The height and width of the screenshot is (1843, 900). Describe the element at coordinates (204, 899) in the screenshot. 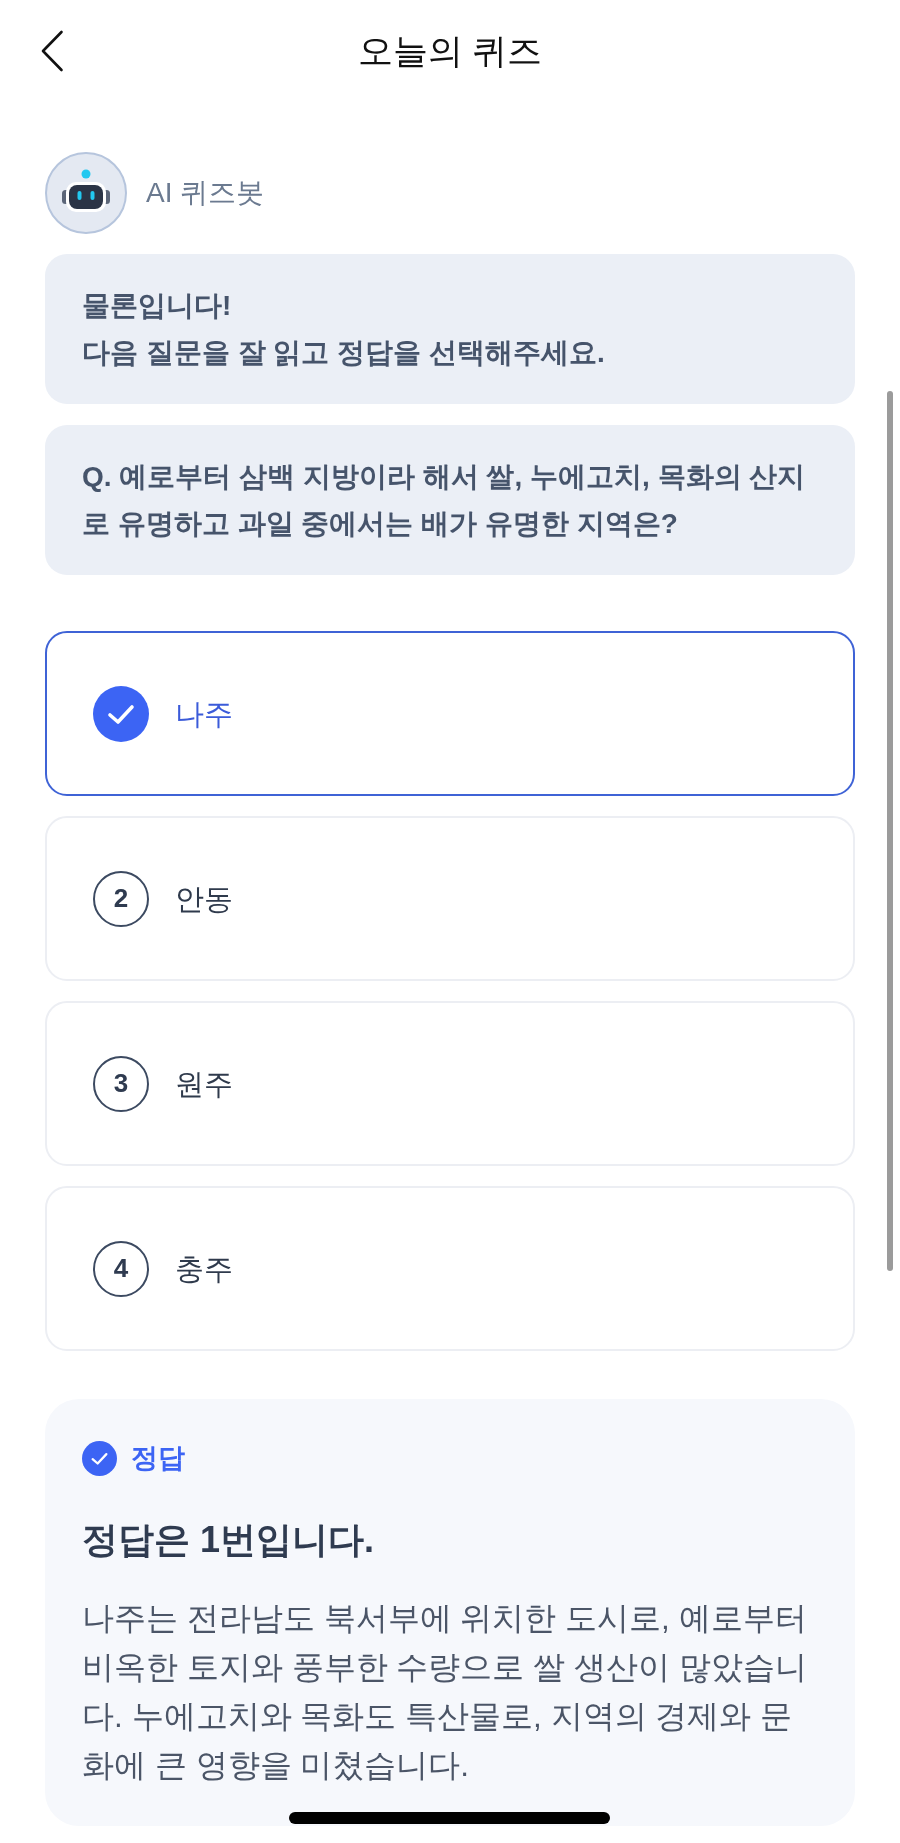

I see `option-label: 안동` at that location.